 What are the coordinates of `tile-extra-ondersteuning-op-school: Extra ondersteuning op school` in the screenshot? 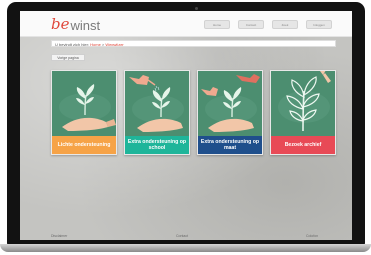 It's located at (157, 112).